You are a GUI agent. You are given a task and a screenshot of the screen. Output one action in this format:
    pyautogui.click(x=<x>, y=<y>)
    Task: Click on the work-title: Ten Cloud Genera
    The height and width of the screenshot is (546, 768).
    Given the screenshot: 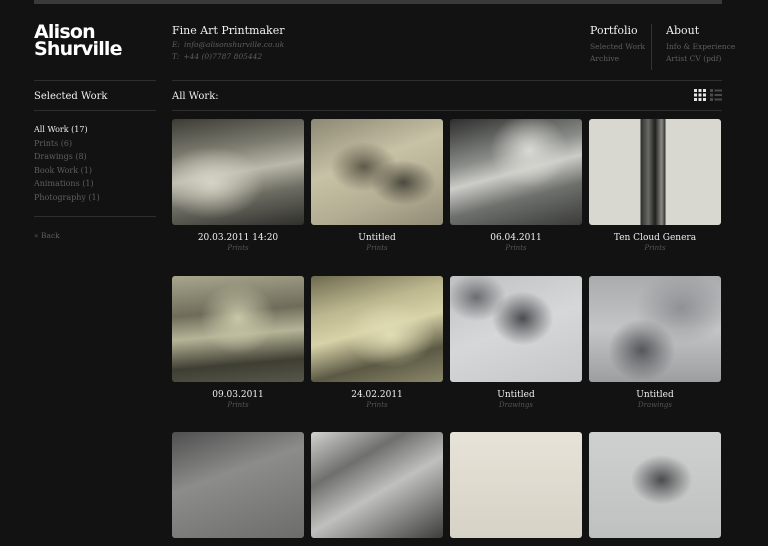 What is the action you would take?
    pyautogui.click(x=655, y=238)
    